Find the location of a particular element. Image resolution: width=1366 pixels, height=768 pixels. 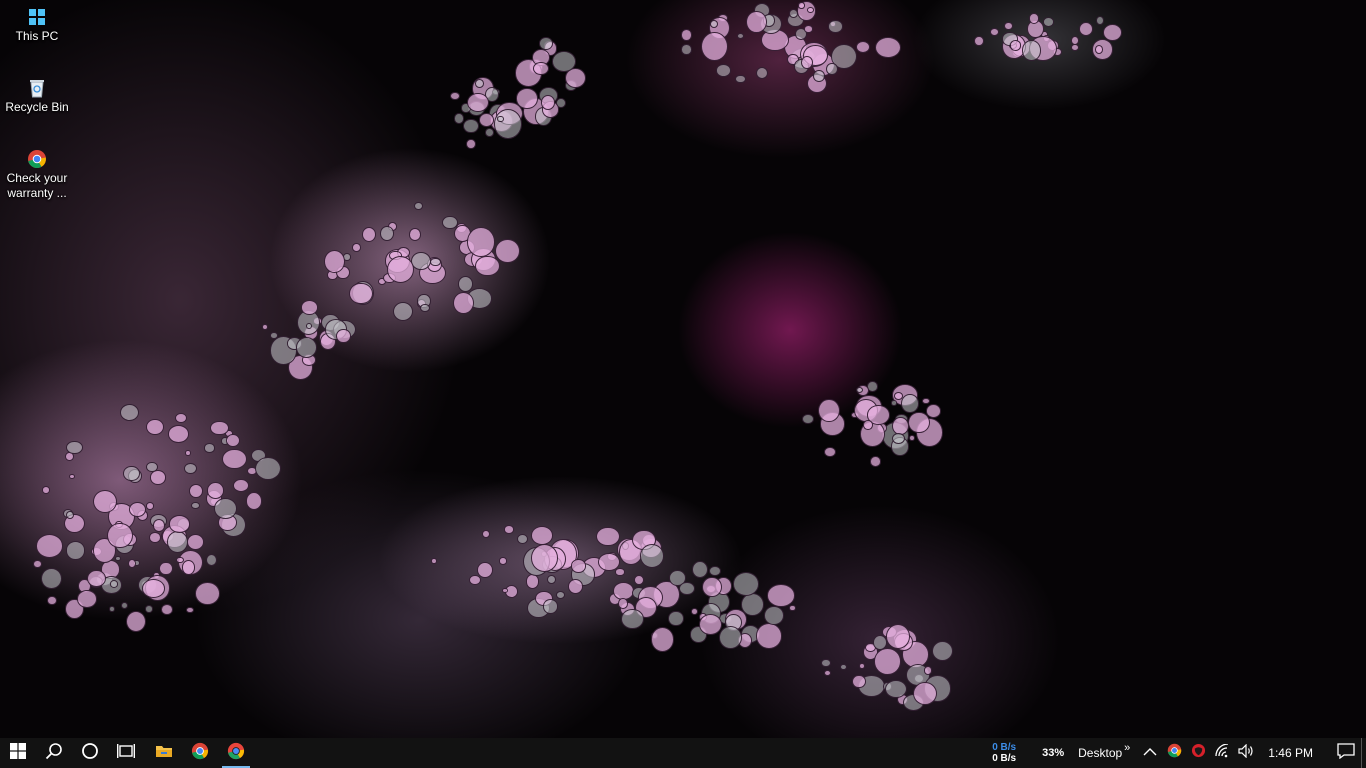

desktop-icon-this-pc: This PC is located at coordinates (37, 25).